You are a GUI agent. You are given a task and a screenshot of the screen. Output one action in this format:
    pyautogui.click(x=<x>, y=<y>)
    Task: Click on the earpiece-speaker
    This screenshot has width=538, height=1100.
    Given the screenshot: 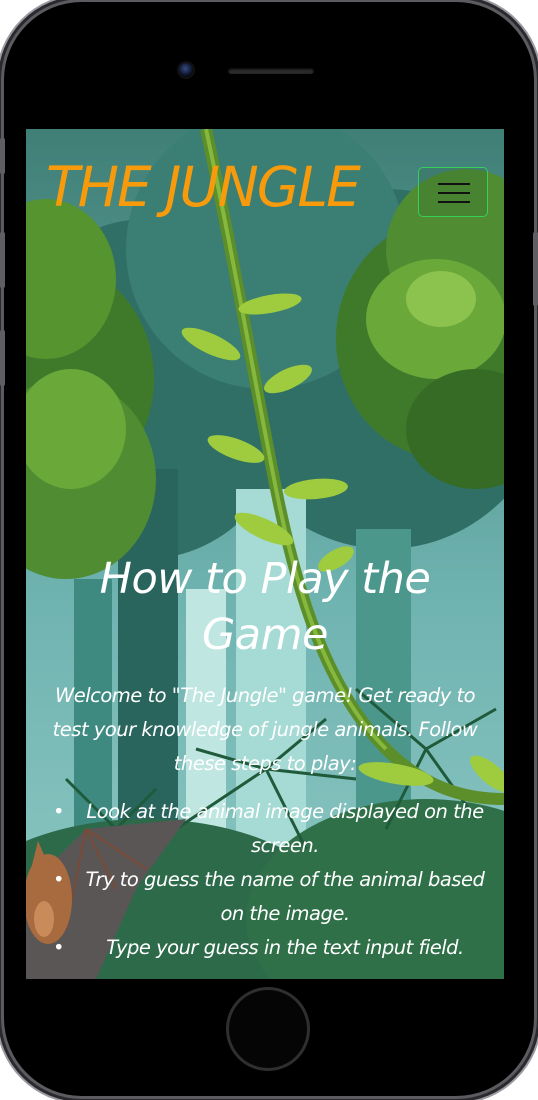 What is the action you would take?
    pyautogui.click(x=271, y=71)
    